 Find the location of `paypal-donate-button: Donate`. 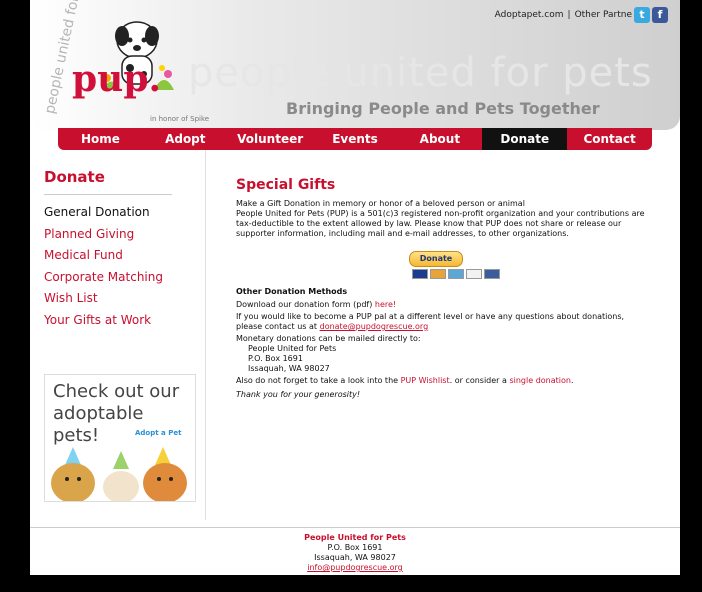

paypal-donate-button: Donate is located at coordinates (436, 259).